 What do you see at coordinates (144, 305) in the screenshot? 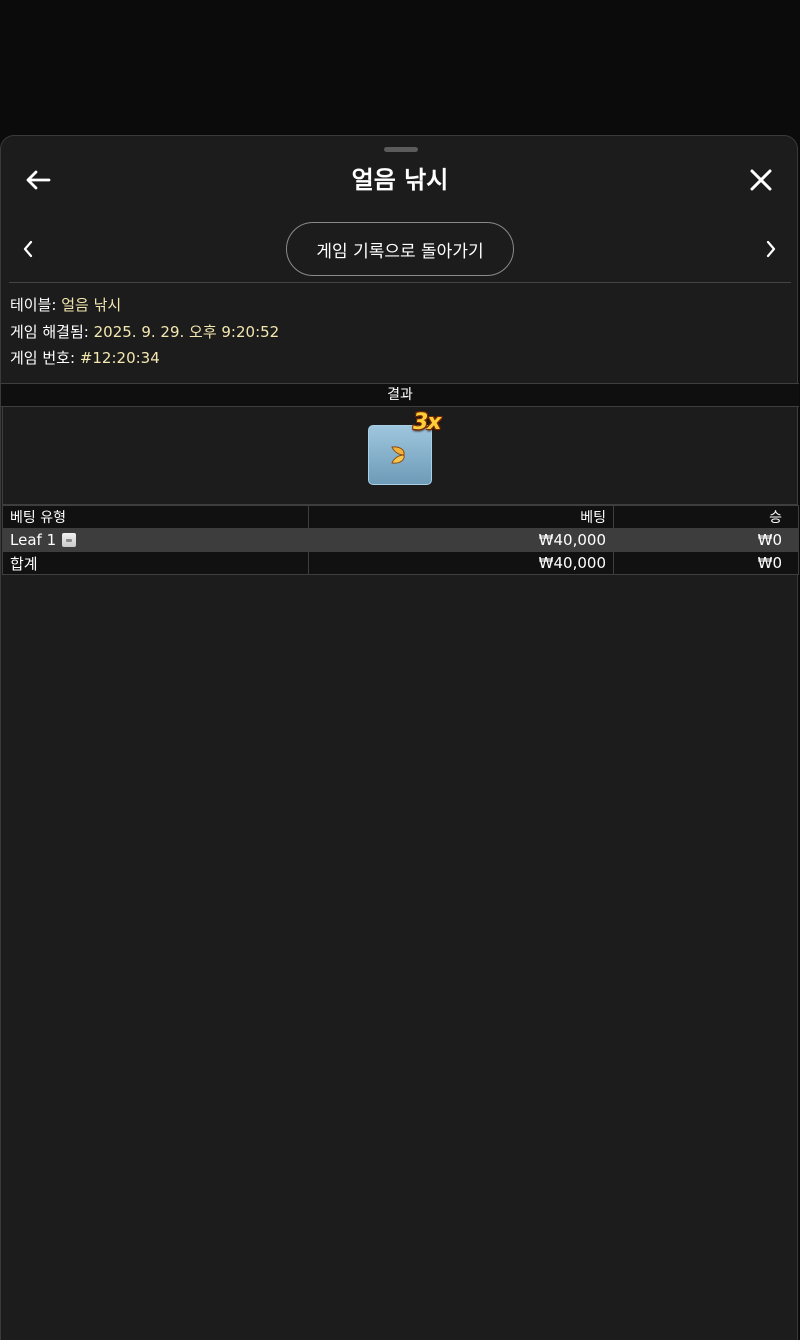
I see `table-info-line: 테이블: 얼음 낚시` at bounding box center [144, 305].